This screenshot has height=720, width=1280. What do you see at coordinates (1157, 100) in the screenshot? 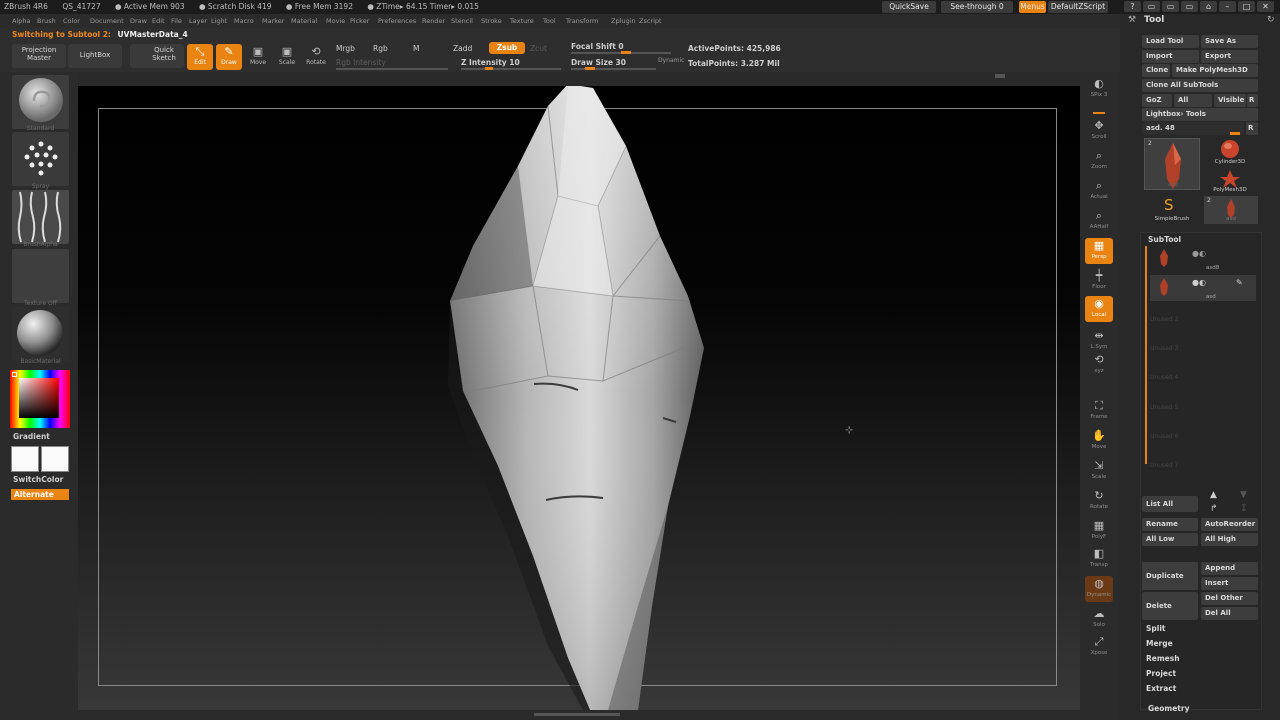
I see `goz-button: GoZ` at bounding box center [1157, 100].